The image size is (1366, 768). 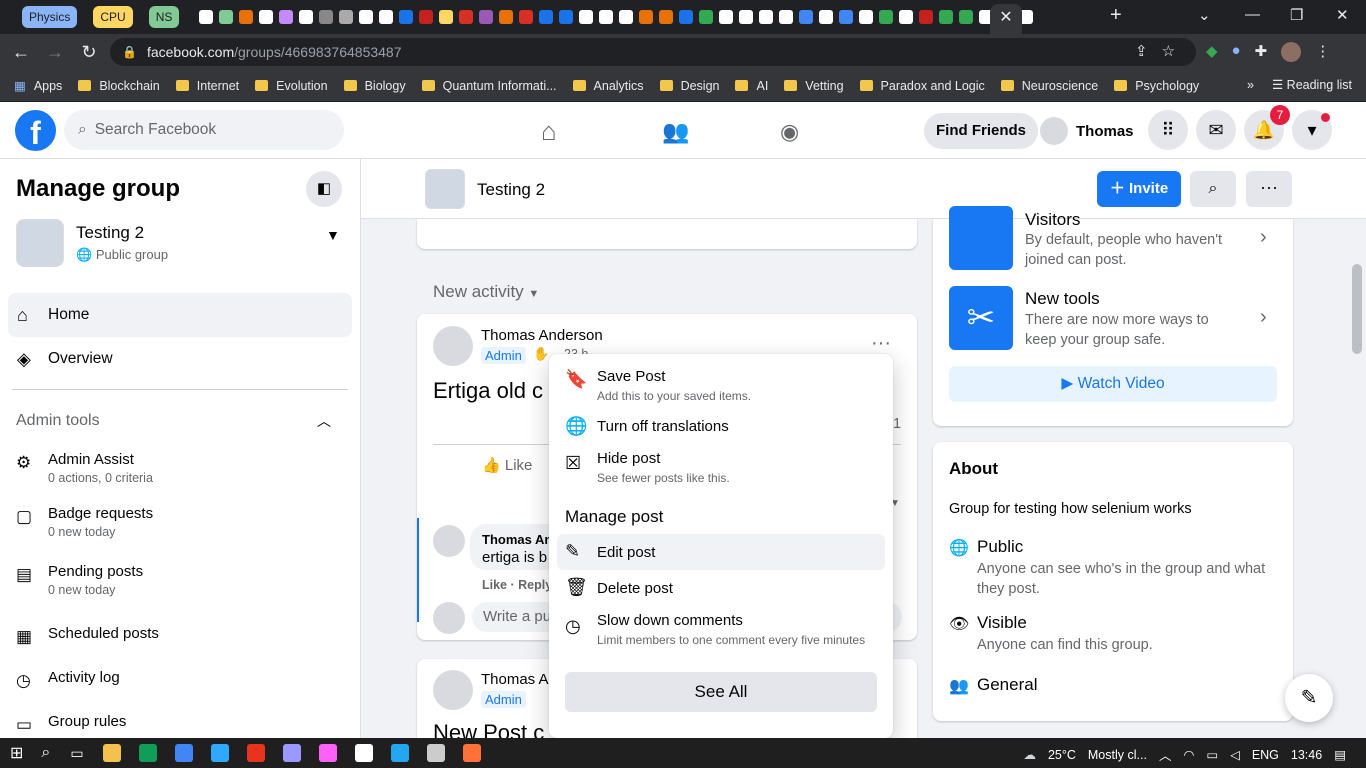 I want to click on sidebar-item-home: ⌂ Home, so click(x=180, y=315).